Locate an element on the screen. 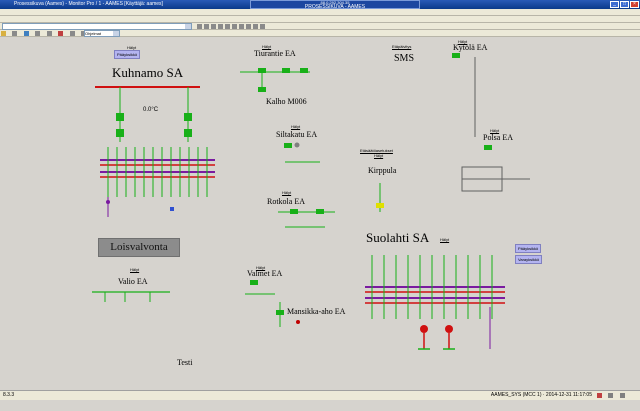  area-dropdown: Ohjelmat is located at coordinates (102, 33).